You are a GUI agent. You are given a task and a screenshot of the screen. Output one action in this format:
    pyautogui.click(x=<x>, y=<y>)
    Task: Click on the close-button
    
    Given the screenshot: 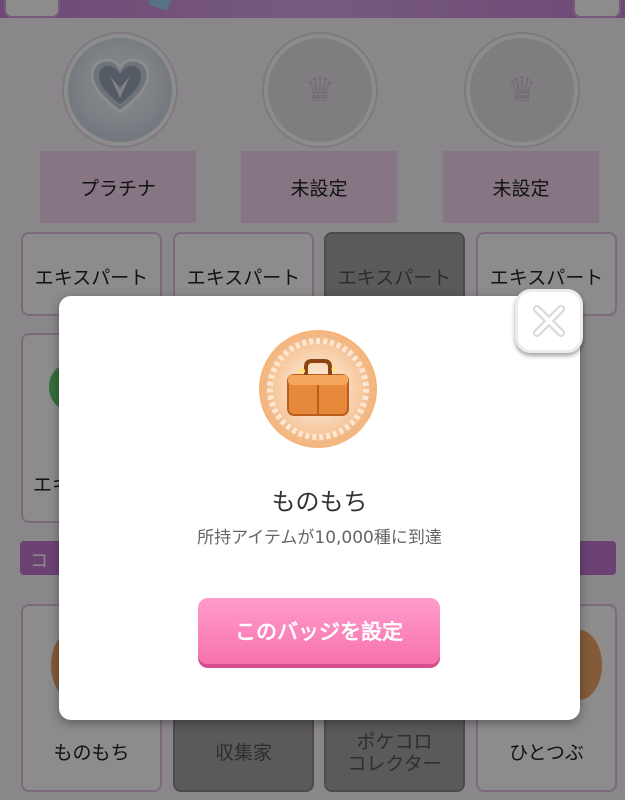 What is the action you would take?
    pyautogui.click(x=549, y=321)
    